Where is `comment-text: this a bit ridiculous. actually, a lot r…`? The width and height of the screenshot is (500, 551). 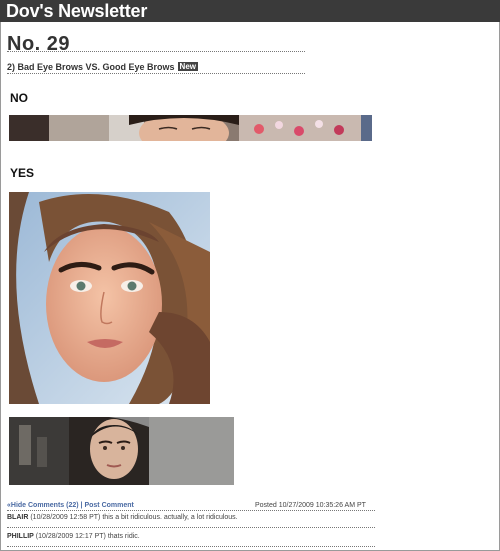
comment-text: this a bit ridiculous. actually, a lot r… is located at coordinates (170, 517).